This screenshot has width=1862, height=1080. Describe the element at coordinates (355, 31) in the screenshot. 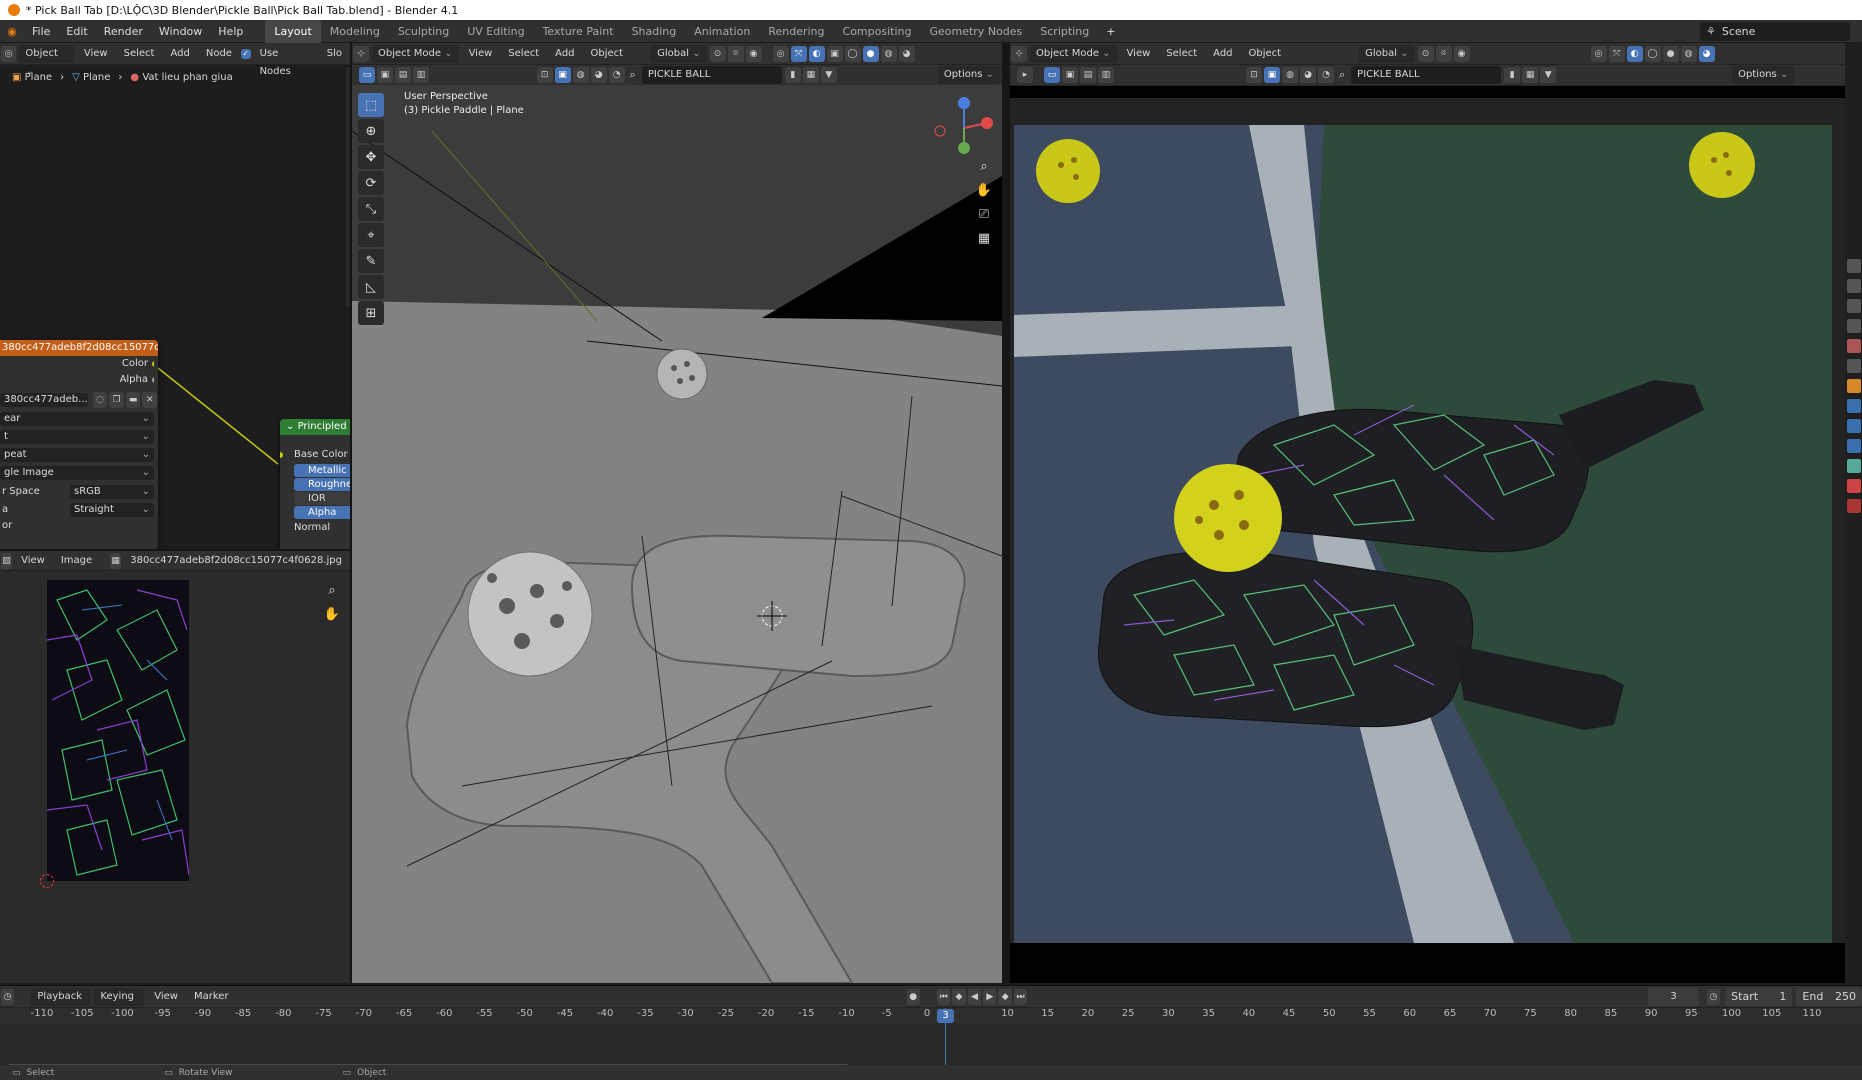

I see `workspace-tab-modeling: Modeling` at that location.